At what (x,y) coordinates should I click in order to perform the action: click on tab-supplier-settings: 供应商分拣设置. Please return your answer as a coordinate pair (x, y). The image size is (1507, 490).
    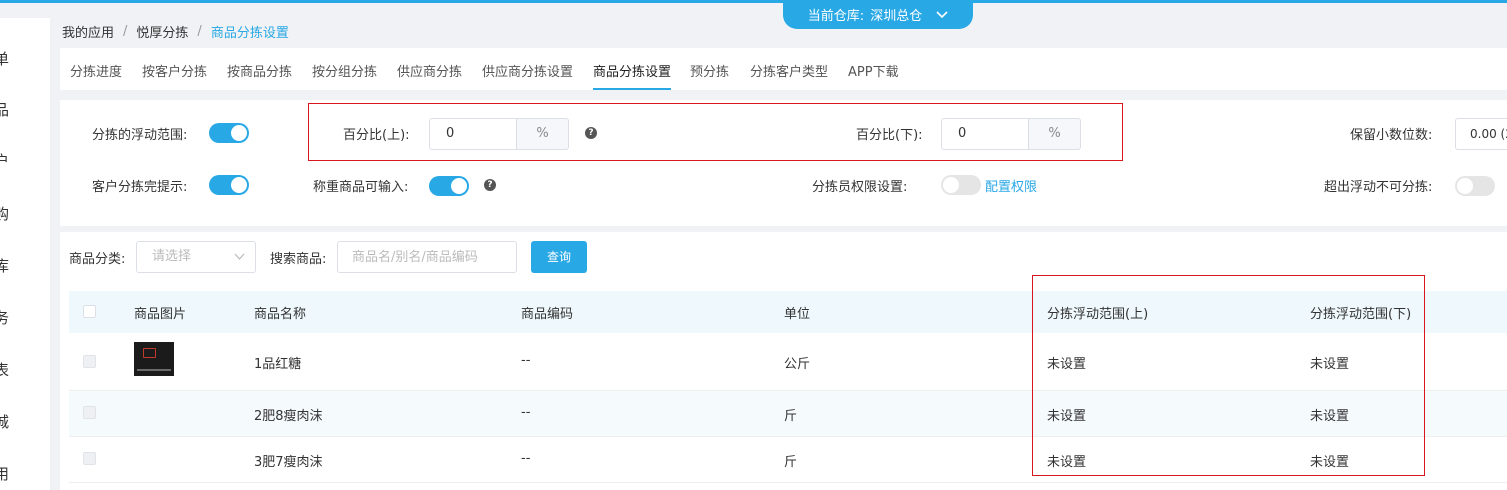
    Looking at the image, I should click on (527, 70).